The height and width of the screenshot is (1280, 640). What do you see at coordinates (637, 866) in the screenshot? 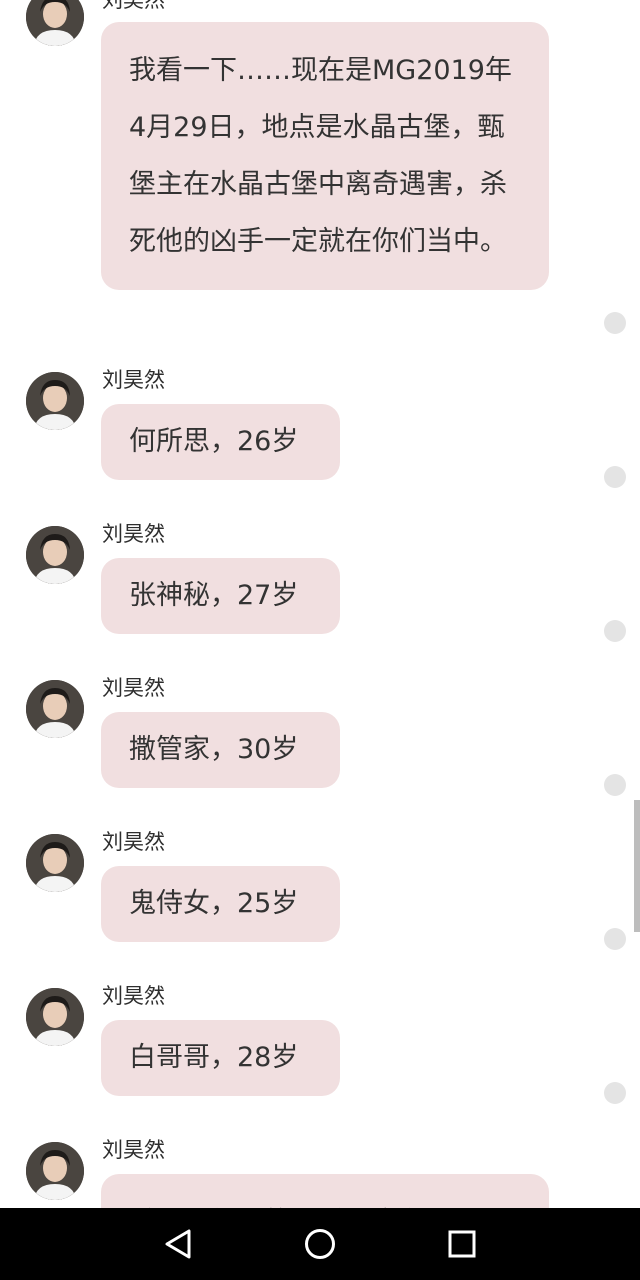
I see `scrollbar-thumb` at bounding box center [637, 866].